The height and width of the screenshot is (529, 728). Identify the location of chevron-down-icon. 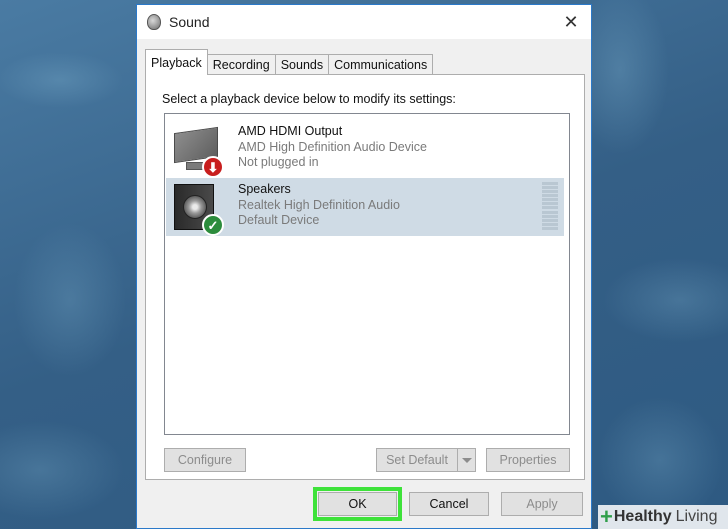
(466, 460).